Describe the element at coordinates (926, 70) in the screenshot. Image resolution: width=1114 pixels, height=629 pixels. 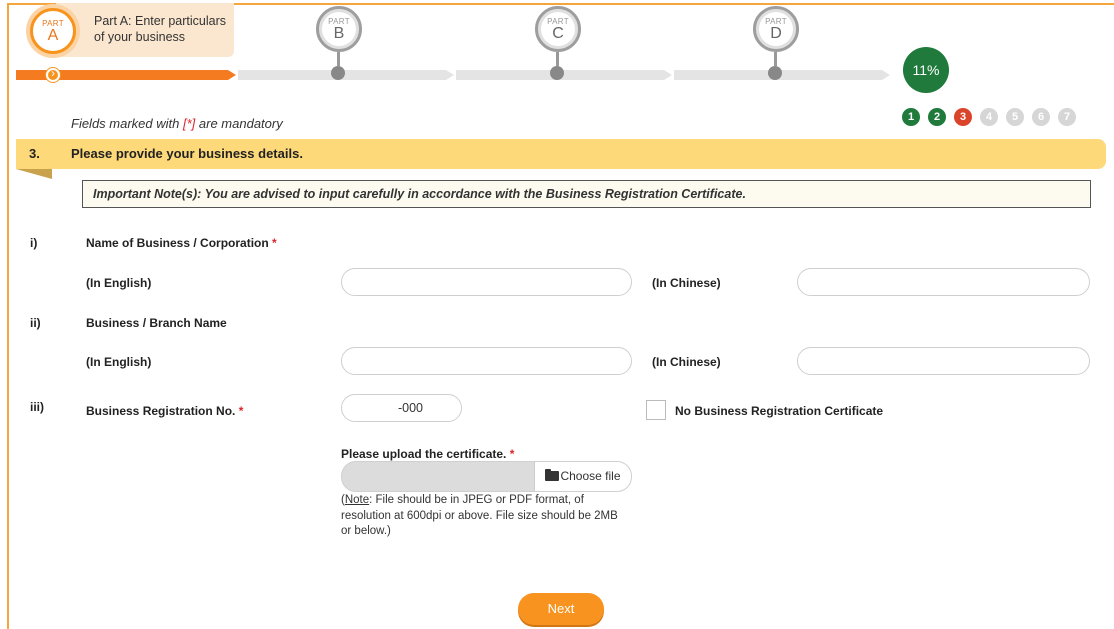
I see `progress-percent-badge: 11%` at that location.